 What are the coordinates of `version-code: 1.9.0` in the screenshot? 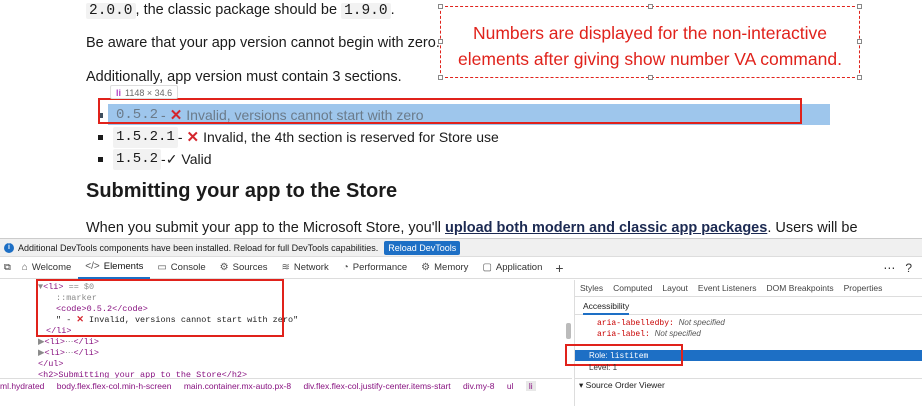 It's located at (366, 11).